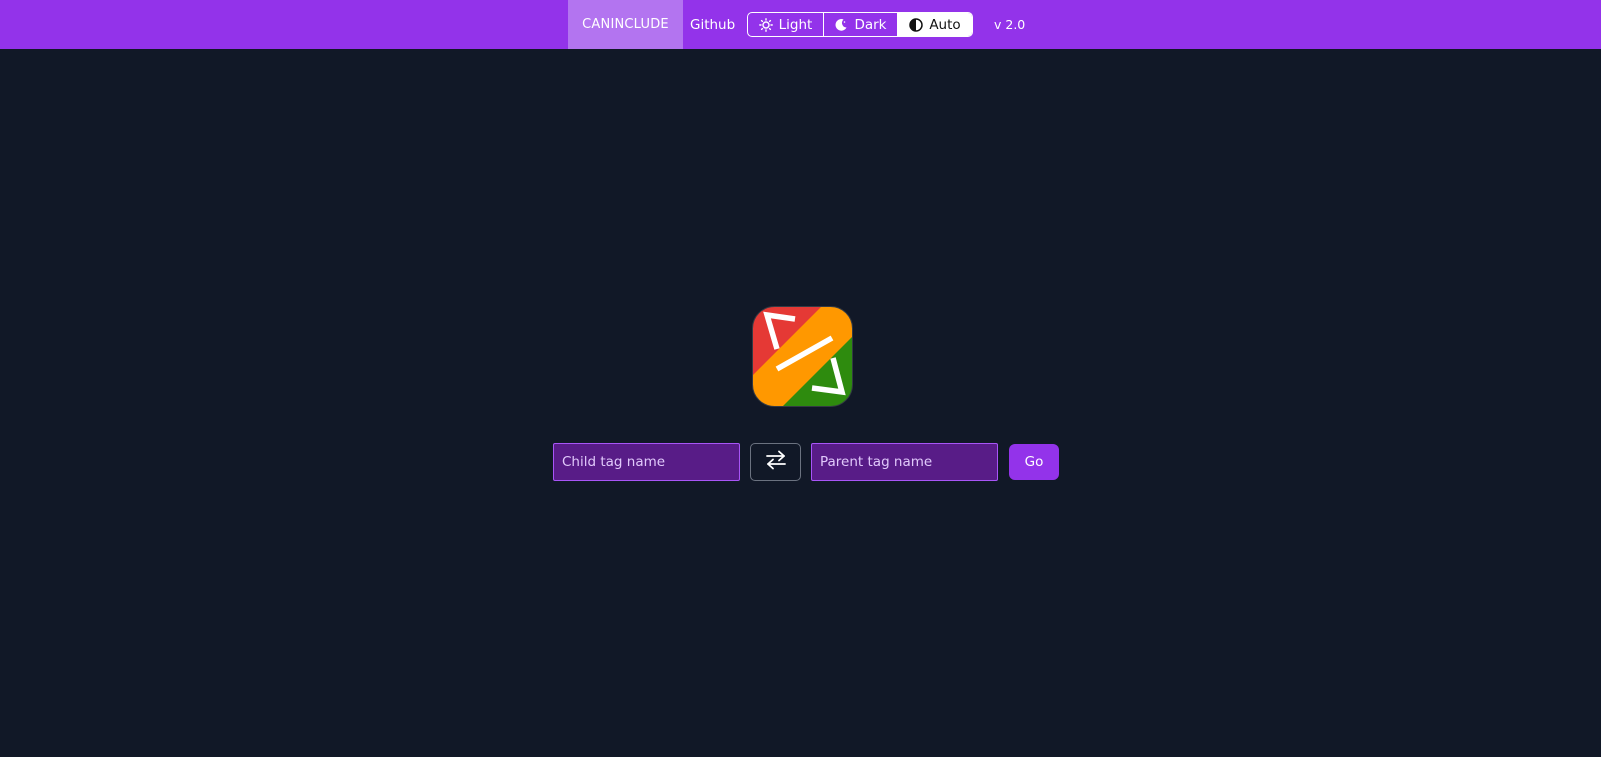  I want to click on theme-auto-button: Auto, so click(934, 24).